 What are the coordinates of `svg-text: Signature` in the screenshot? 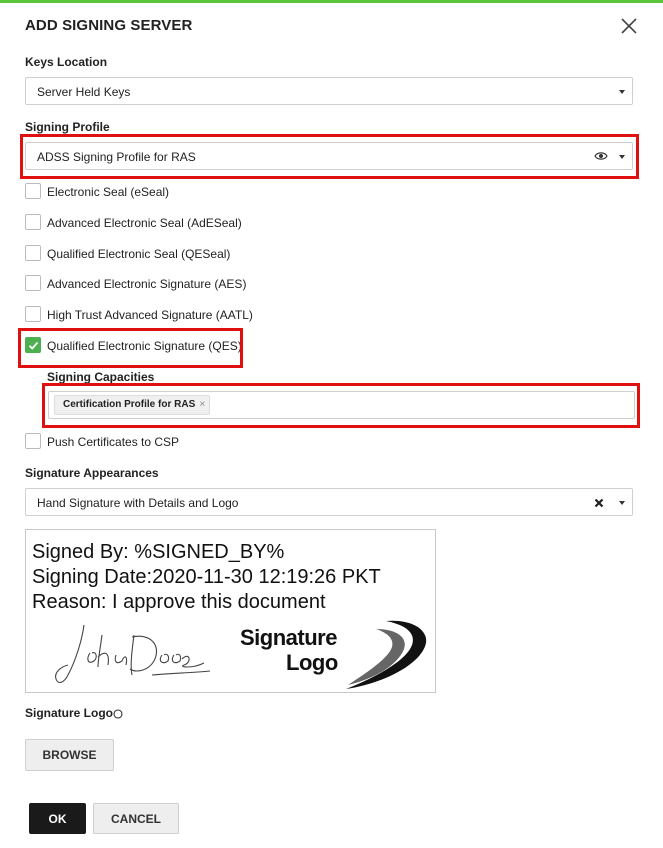 It's located at (288, 637).